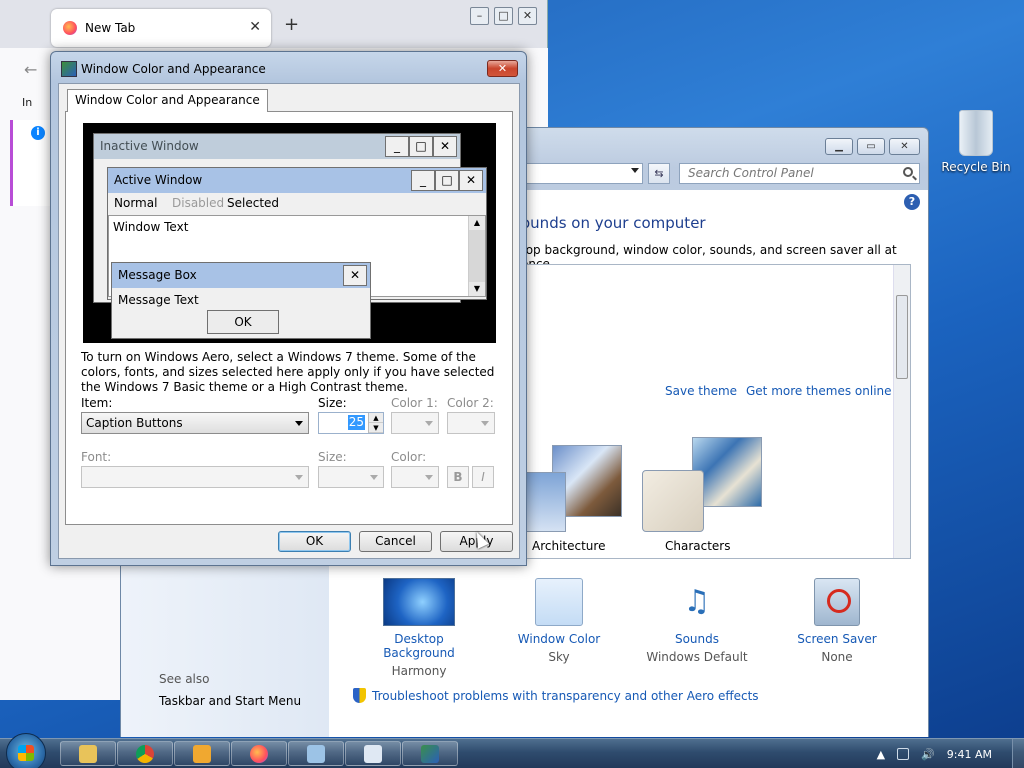  Describe the element at coordinates (471, 423) in the screenshot. I see `color2-picker` at that location.